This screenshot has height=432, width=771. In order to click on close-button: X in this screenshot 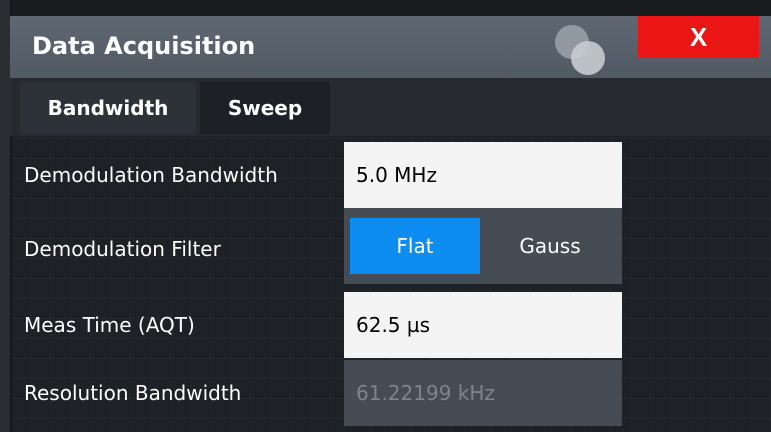, I will do `click(698, 37)`.